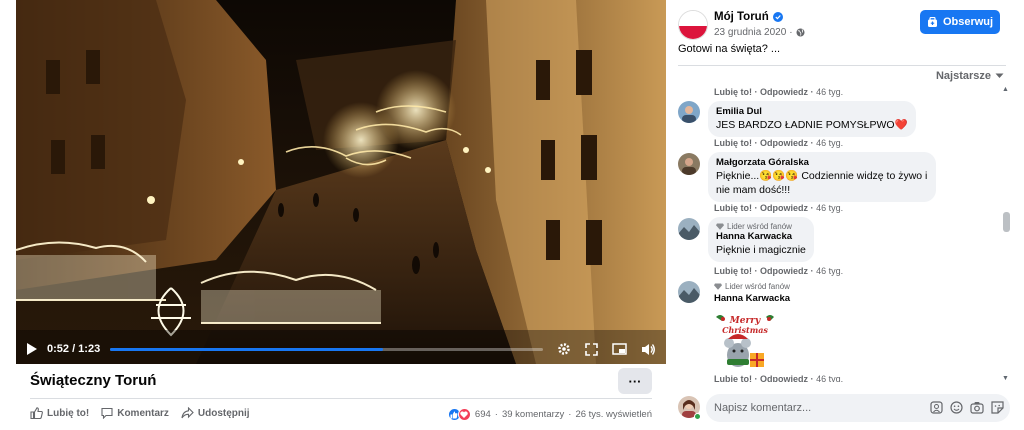 This screenshot has height=430, width=1024. I want to click on love-reaction-icon, so click(464, 414).